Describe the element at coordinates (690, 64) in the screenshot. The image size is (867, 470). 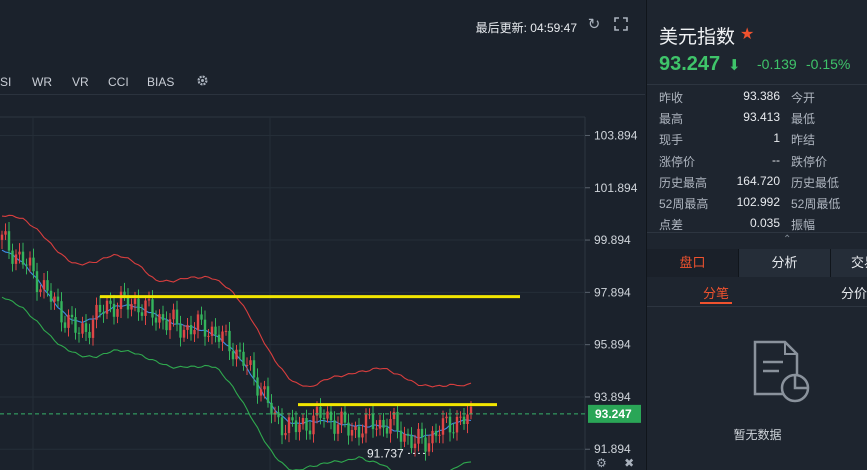
I see `last-price: 93.247` at that location.